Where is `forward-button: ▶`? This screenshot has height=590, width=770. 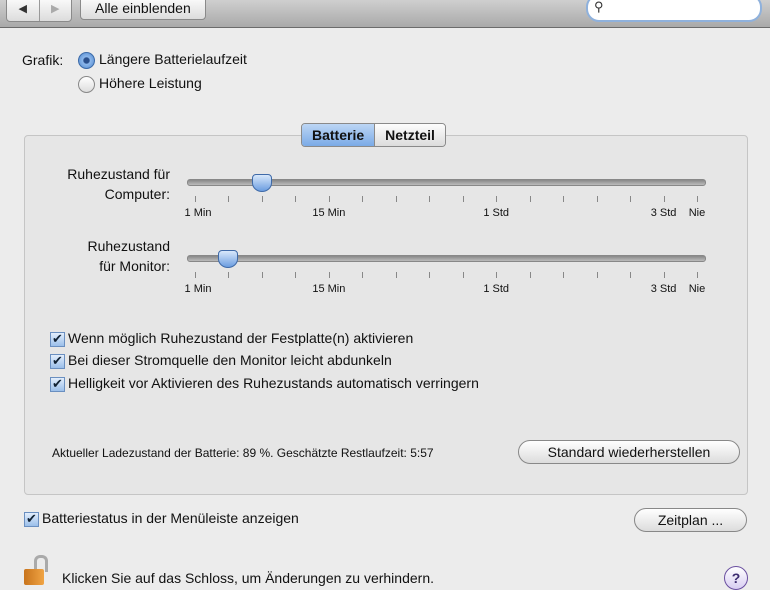 forward-button: ▶ is located at coordinates (55, 10).